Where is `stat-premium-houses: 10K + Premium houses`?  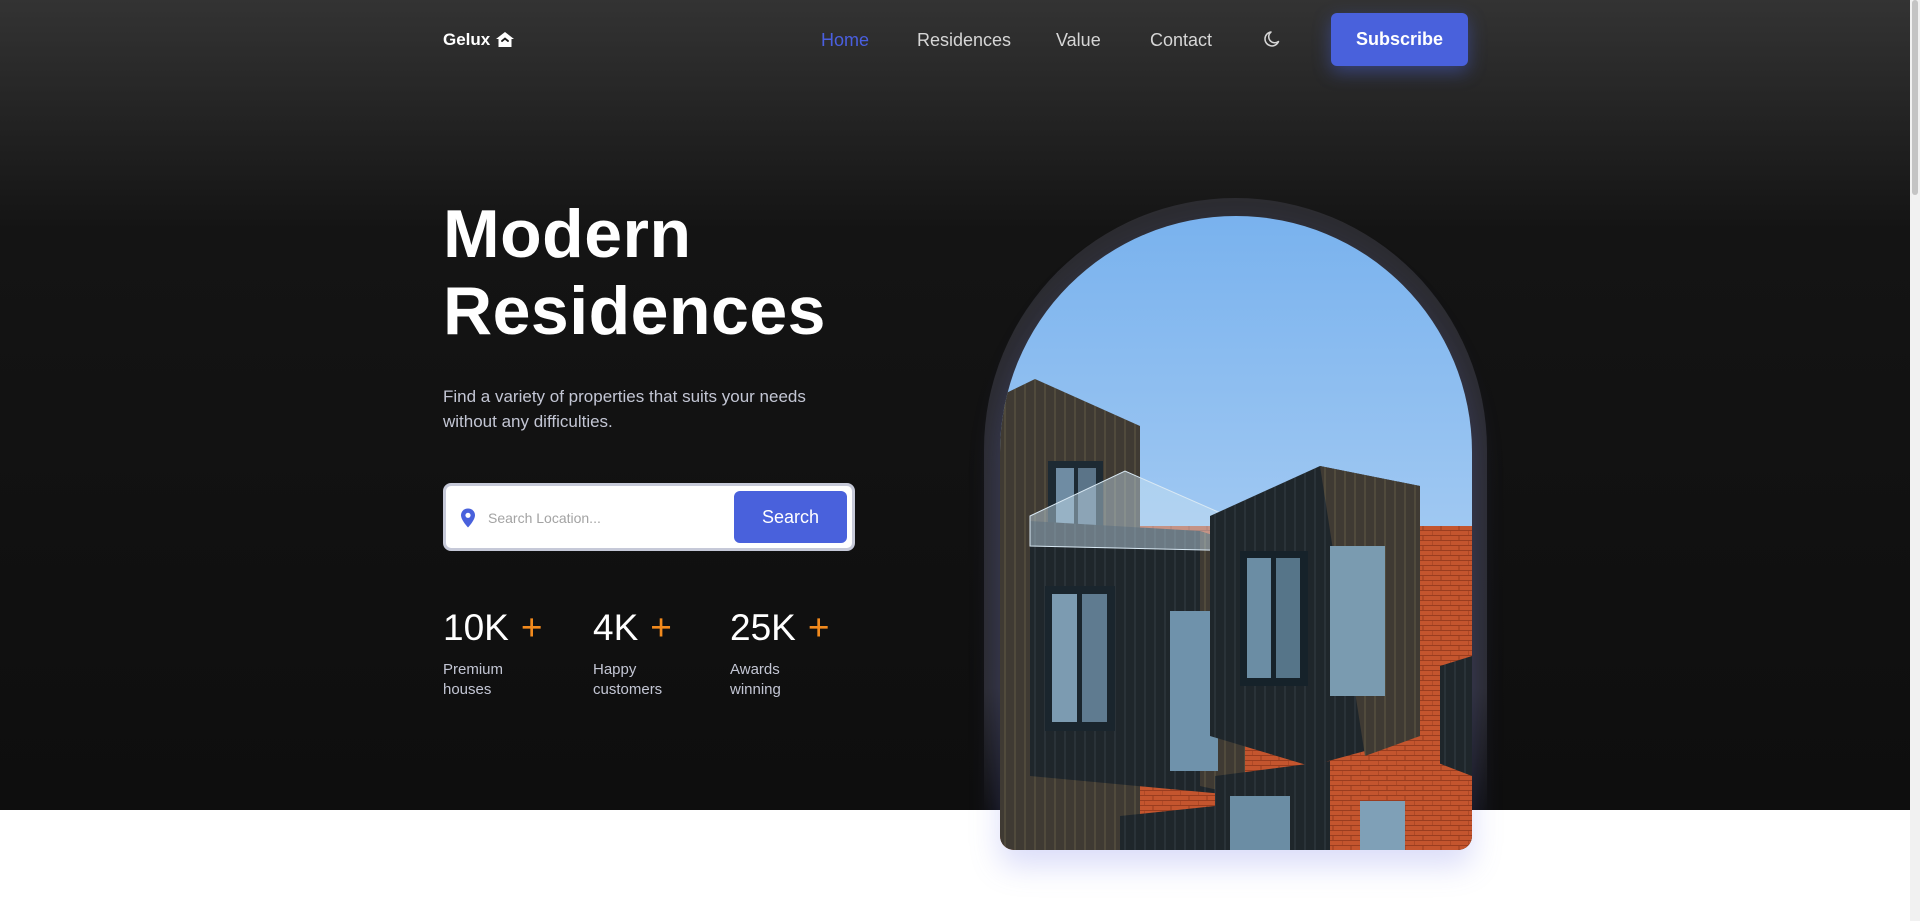 stat-premium-houses: 10K + Premium houses is located at coordinates (492, 652).